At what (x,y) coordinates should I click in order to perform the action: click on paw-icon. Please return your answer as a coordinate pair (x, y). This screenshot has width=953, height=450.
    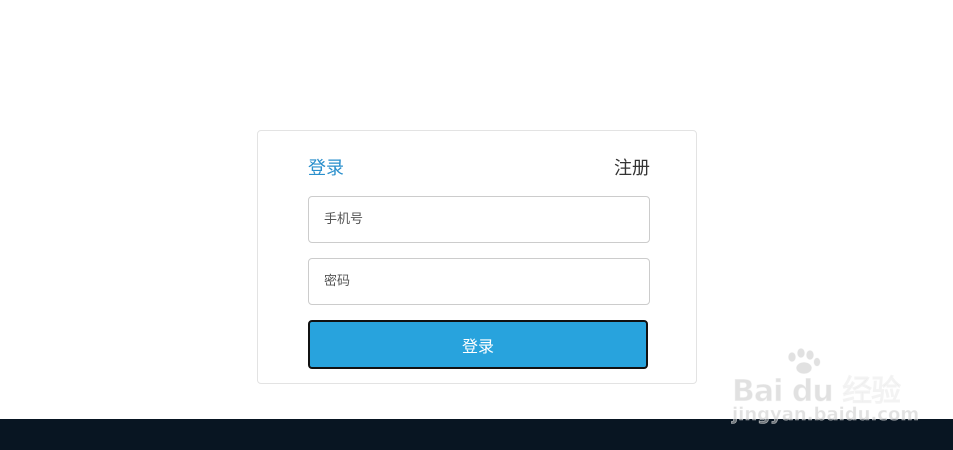
    Looking at the image, I should click on (804, 361).